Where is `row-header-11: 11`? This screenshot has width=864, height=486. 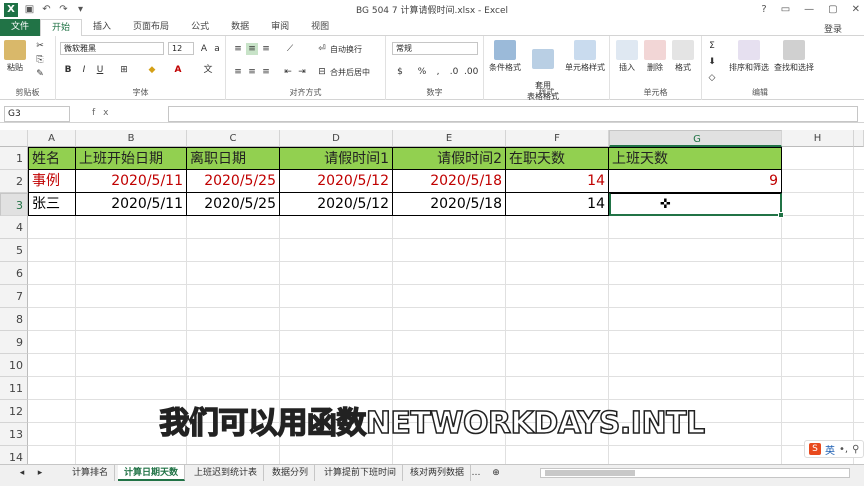
row-header-11: 11 is located at coordinates (14, 388).